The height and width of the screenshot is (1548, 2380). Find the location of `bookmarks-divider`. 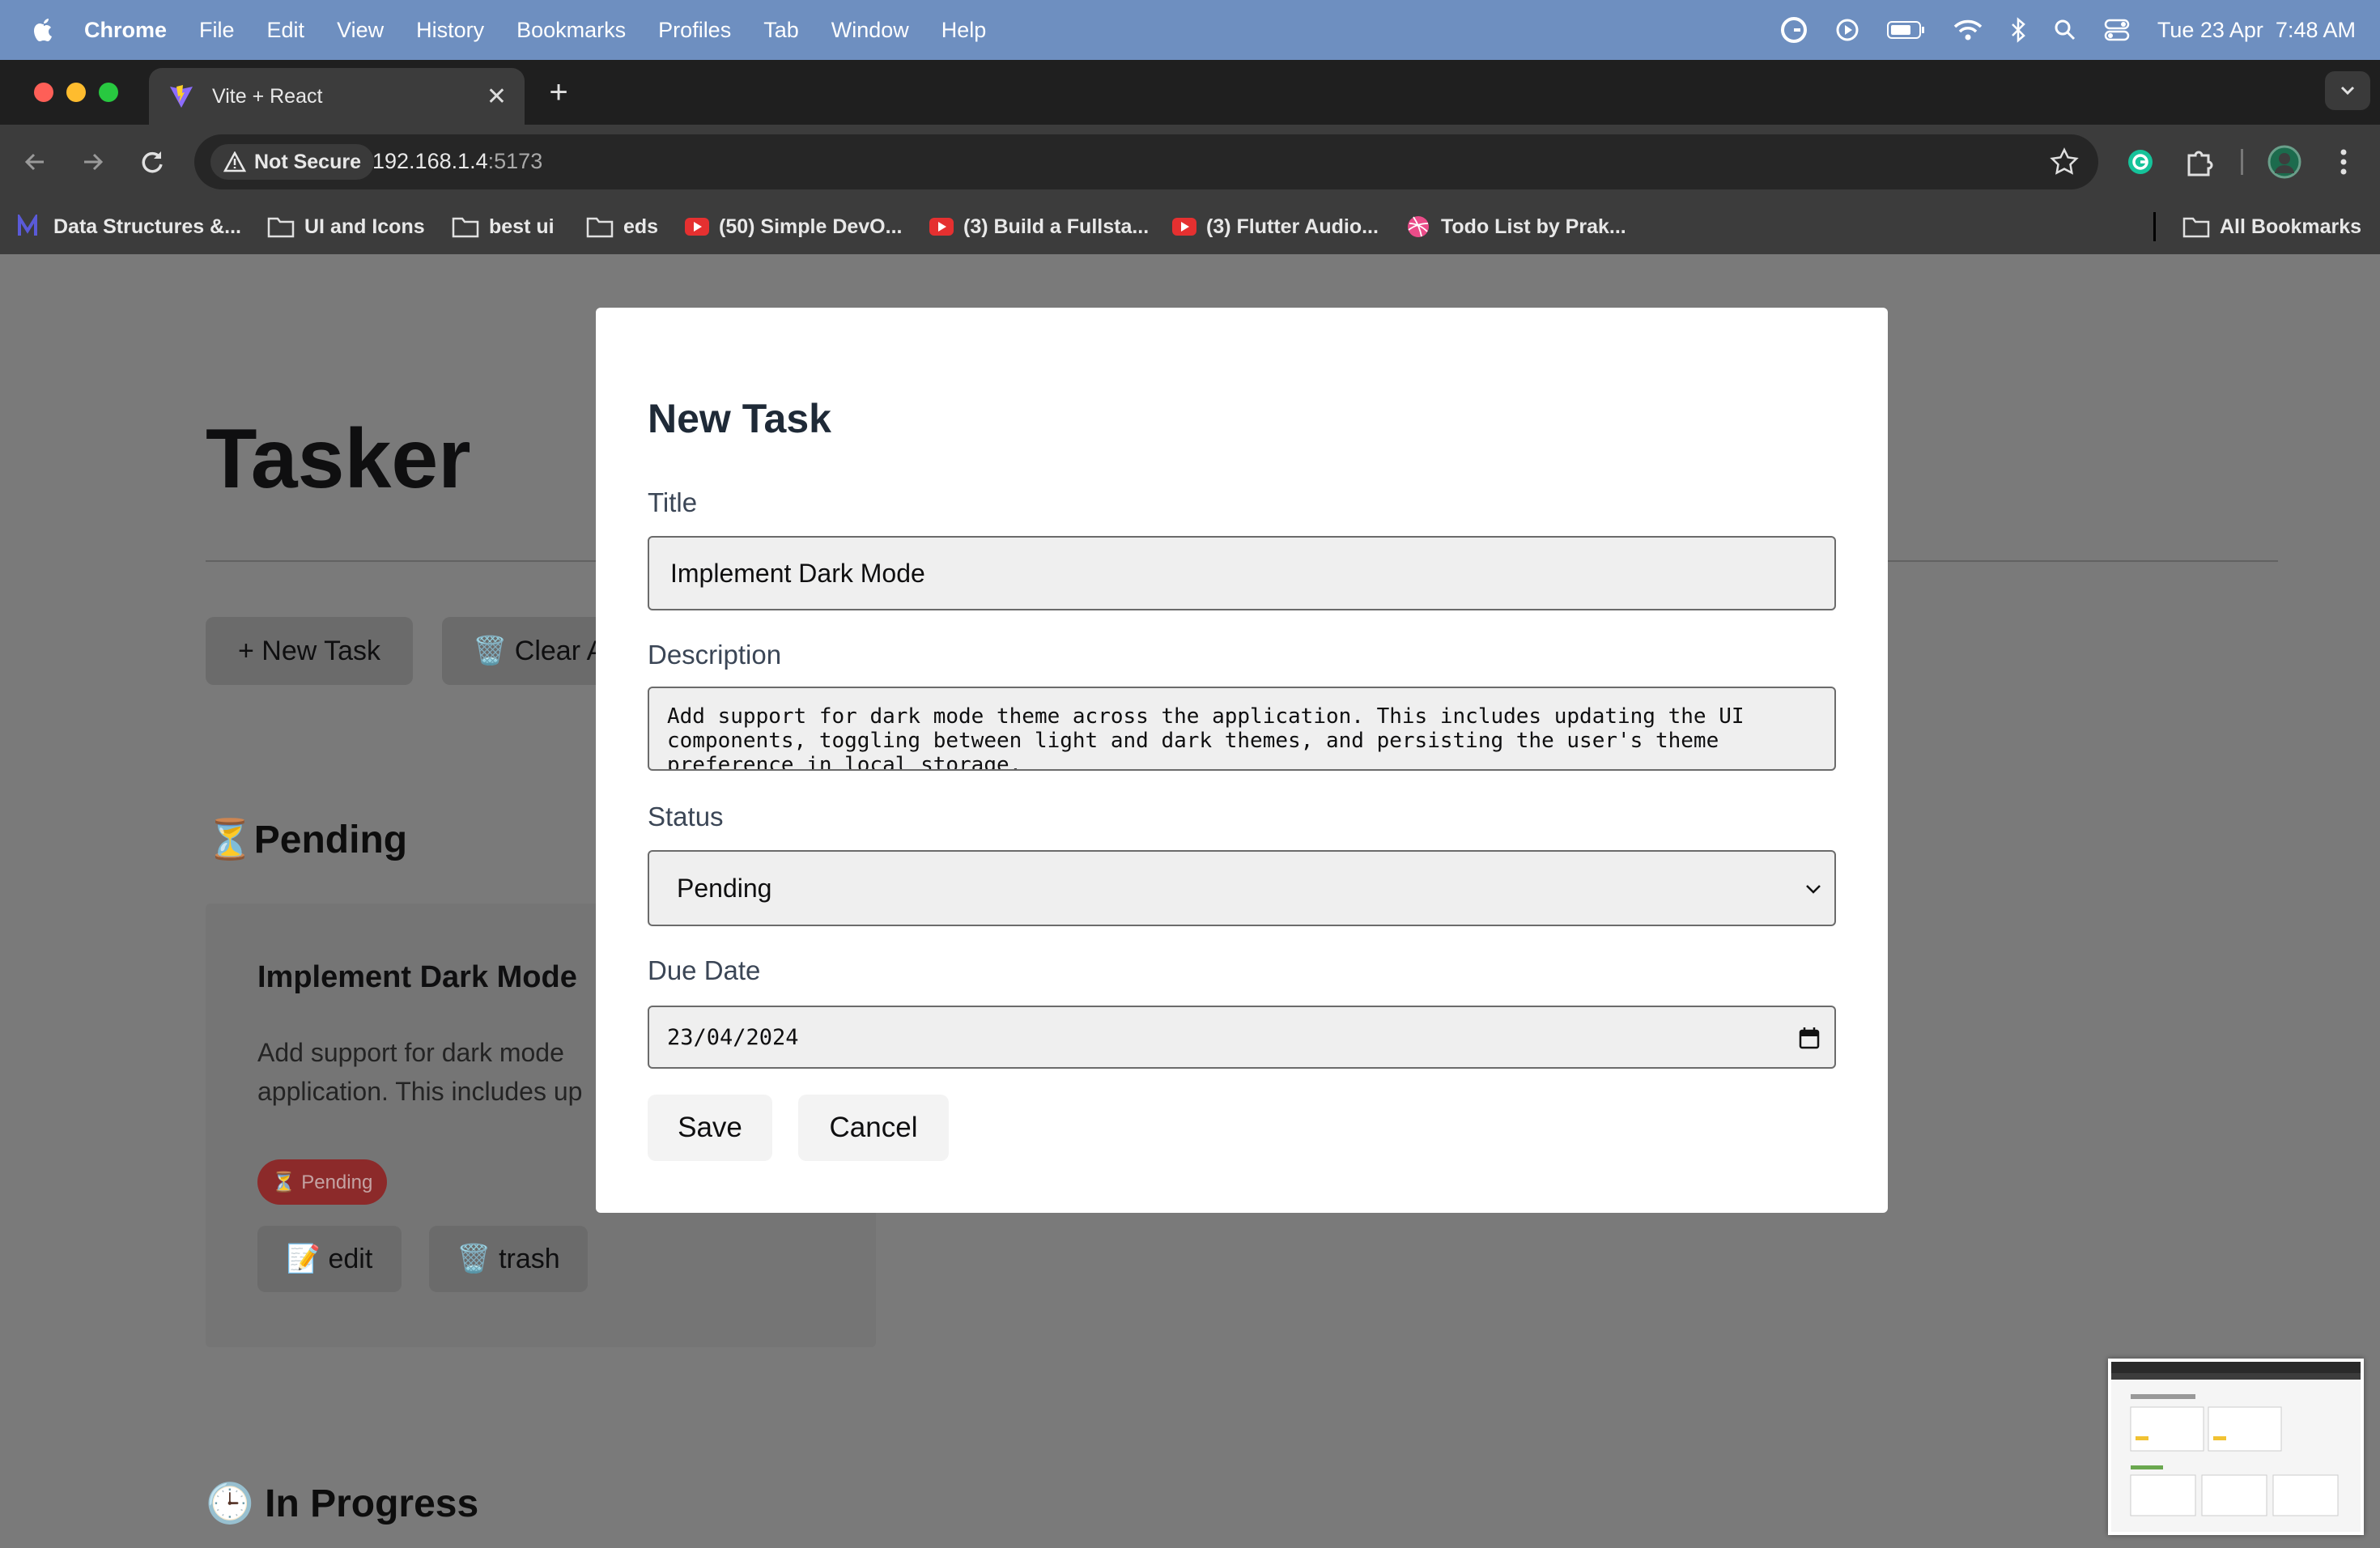

bookmarks-divider is located at coordinates (2154, 226).